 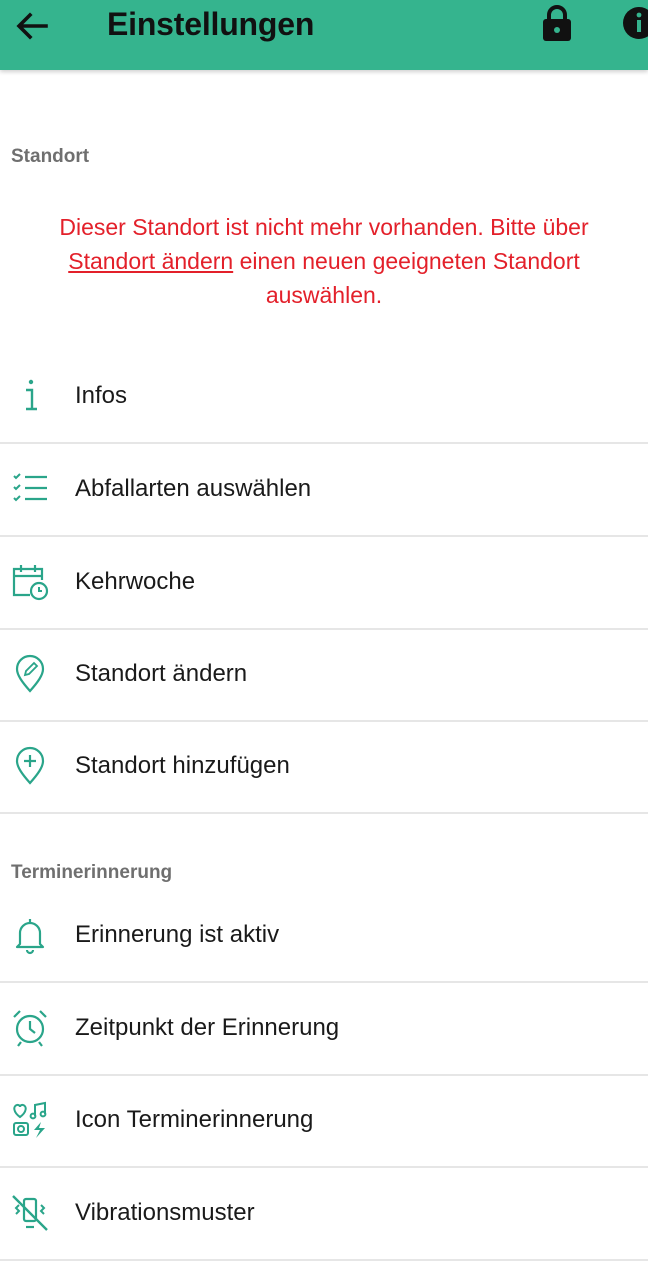 I want to click on settings-item-abfallarten: Abfallarten auswählen, so click(x=324, y=490).